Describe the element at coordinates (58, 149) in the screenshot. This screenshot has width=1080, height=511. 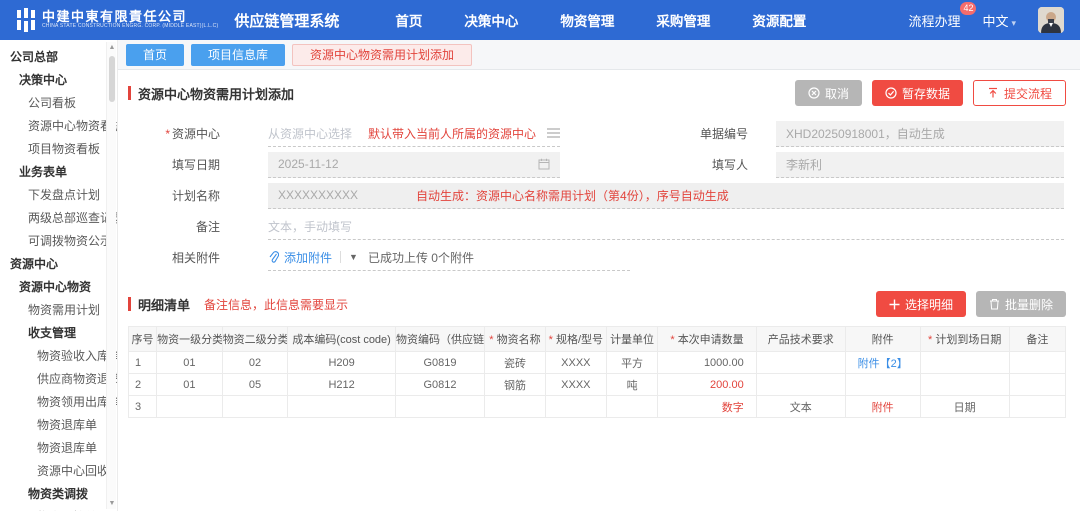
I see `sidebar-item: 项目物资看板` at that location.